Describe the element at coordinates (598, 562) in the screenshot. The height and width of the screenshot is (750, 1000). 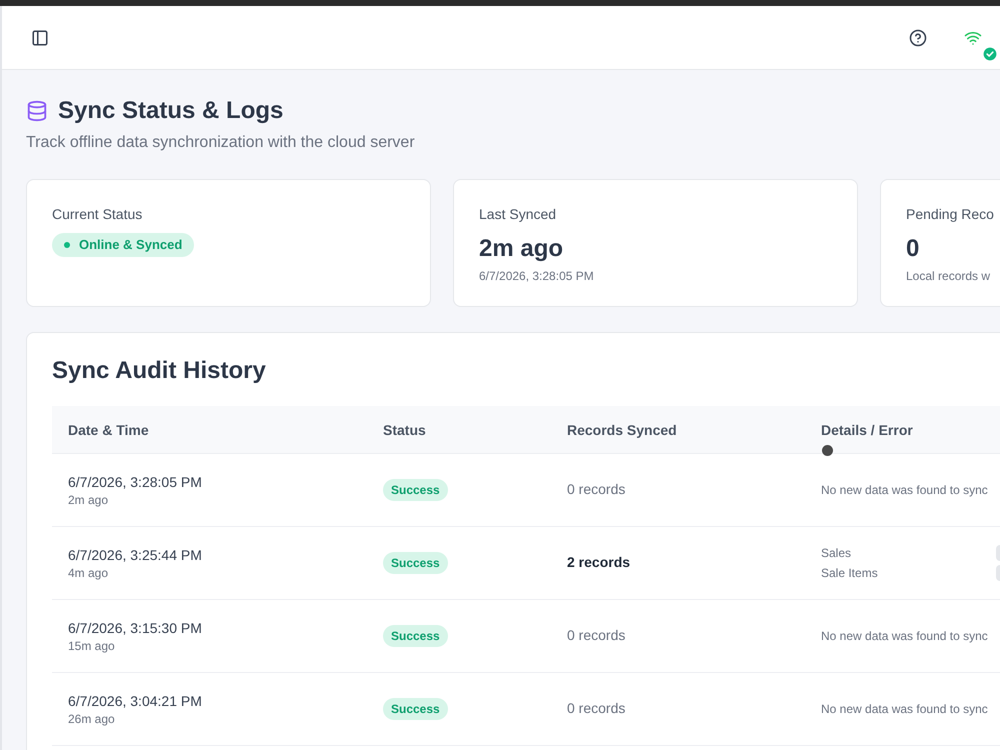
I see `records-count: 2 records` at that location.